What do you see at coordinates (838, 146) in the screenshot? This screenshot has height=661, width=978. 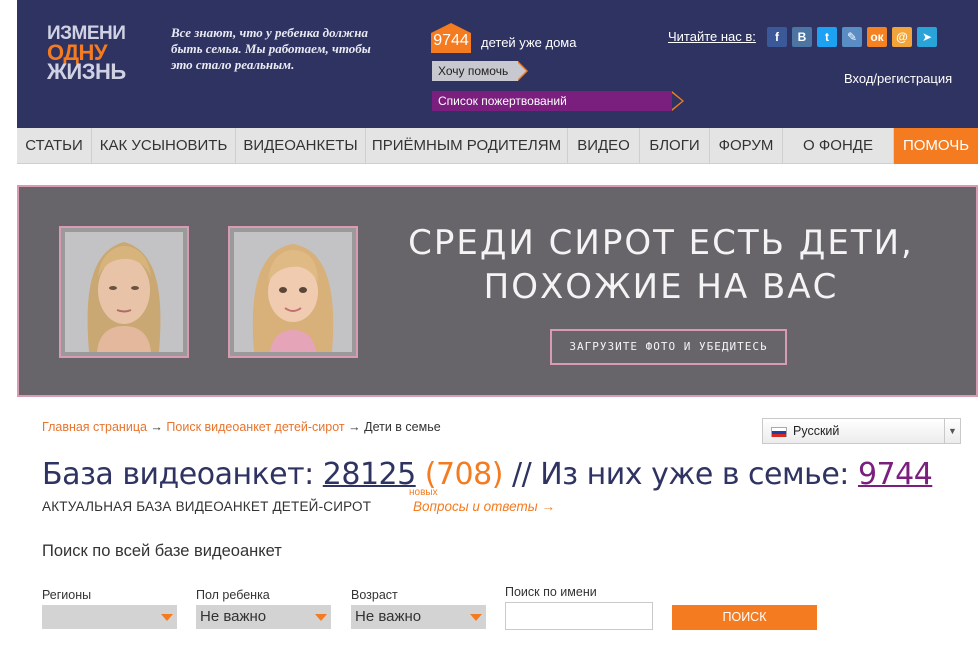 I see `nav-item-about: О ФОНДЕ` at bounding box center [838, 146].